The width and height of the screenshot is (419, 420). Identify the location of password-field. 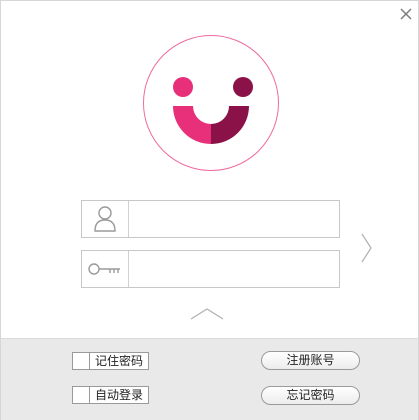
(210, 269).